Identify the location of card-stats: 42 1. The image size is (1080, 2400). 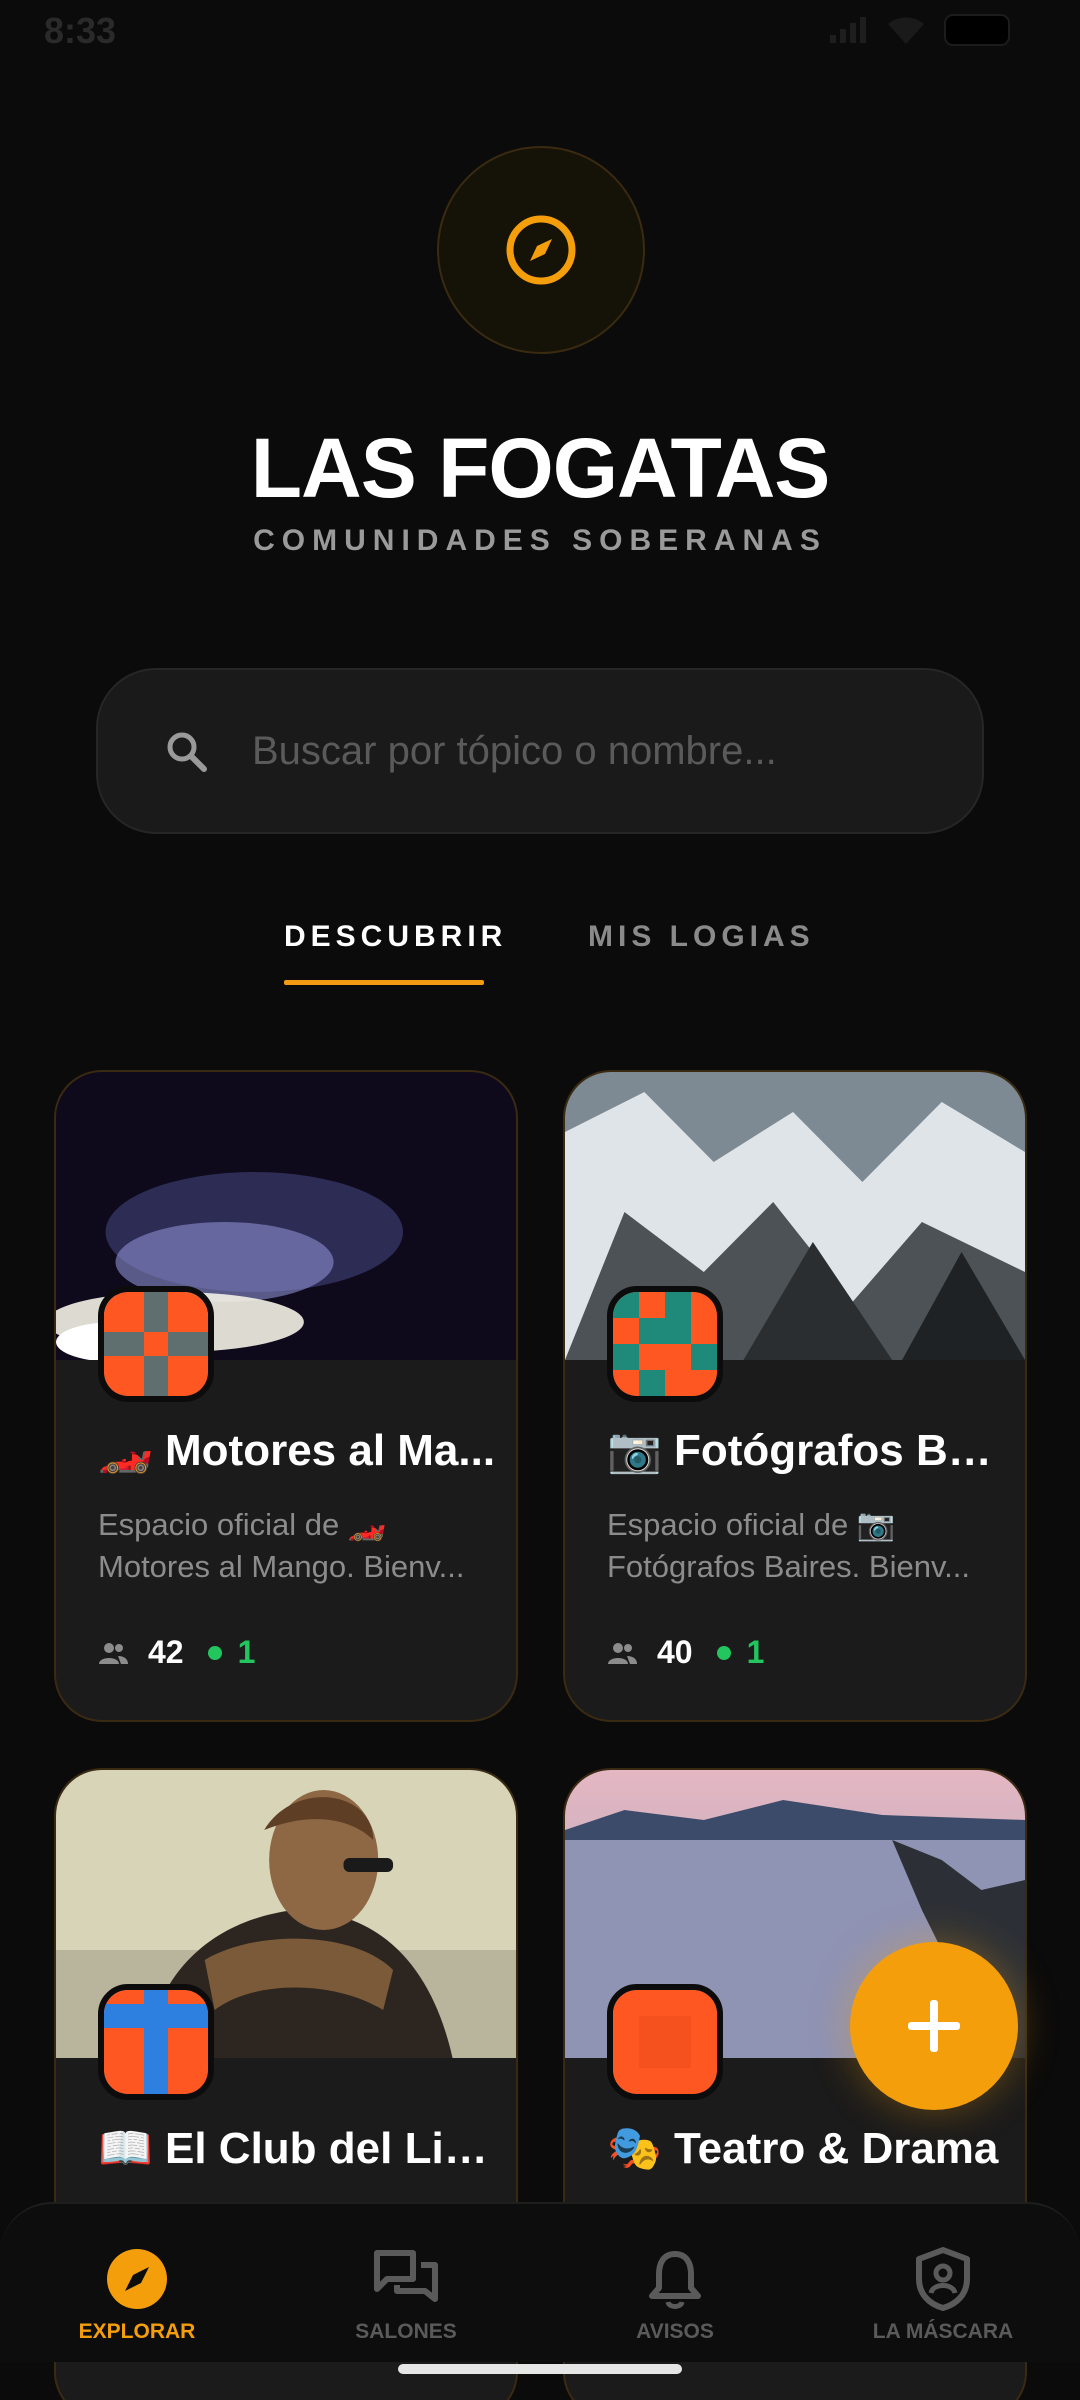
(176, 1652).